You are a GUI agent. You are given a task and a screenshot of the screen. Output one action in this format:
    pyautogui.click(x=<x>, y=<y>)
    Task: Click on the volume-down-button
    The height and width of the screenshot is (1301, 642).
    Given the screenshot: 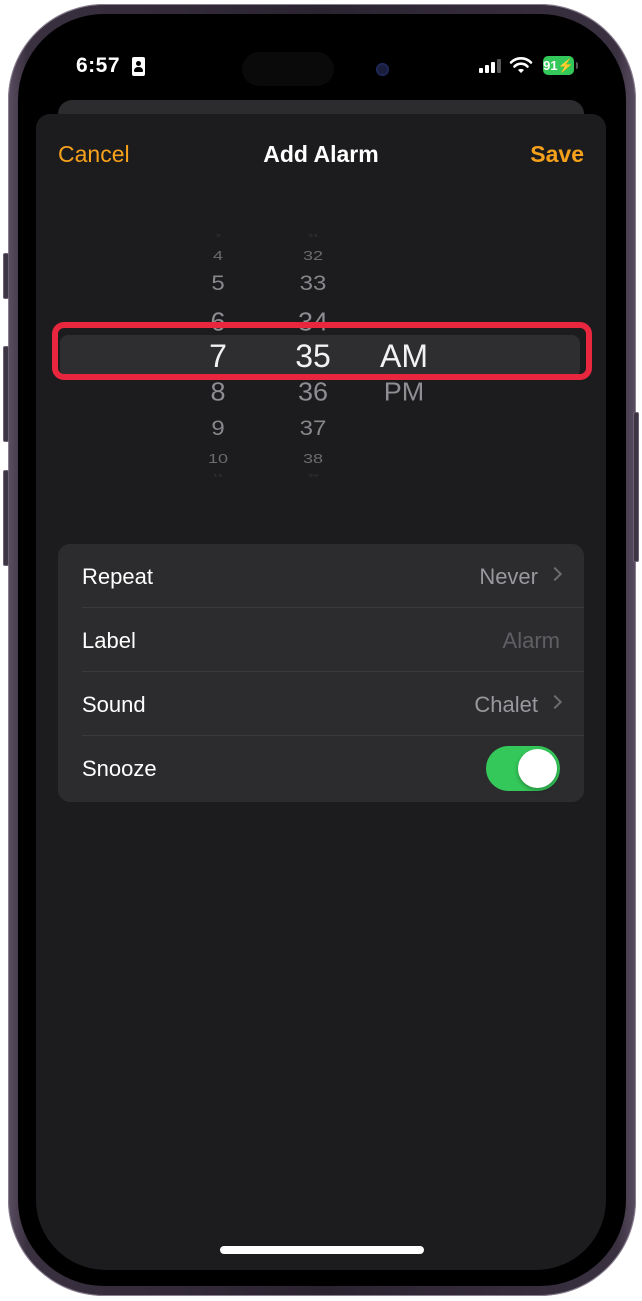 What is the action you would take?
    pyautogui.click(x=6, y=518)
    